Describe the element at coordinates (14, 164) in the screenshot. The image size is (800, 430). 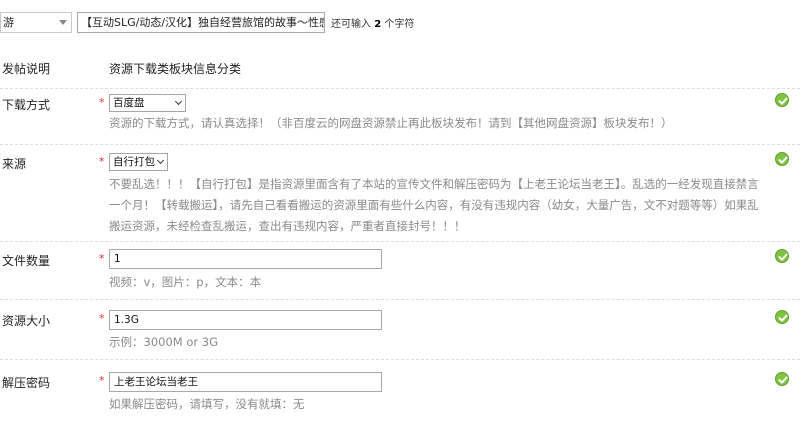
I see `field-label-source: 来源` at that location.